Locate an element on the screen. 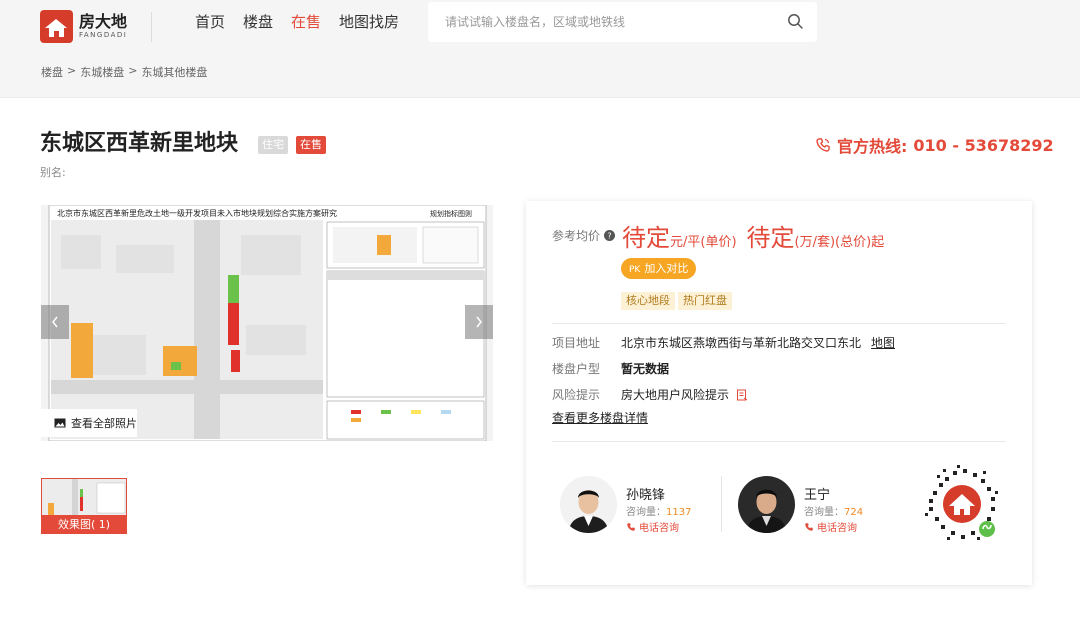 The width and height of the screenshot is (1080, 617). chevron-left-icon is located at coordinates (55, 322).